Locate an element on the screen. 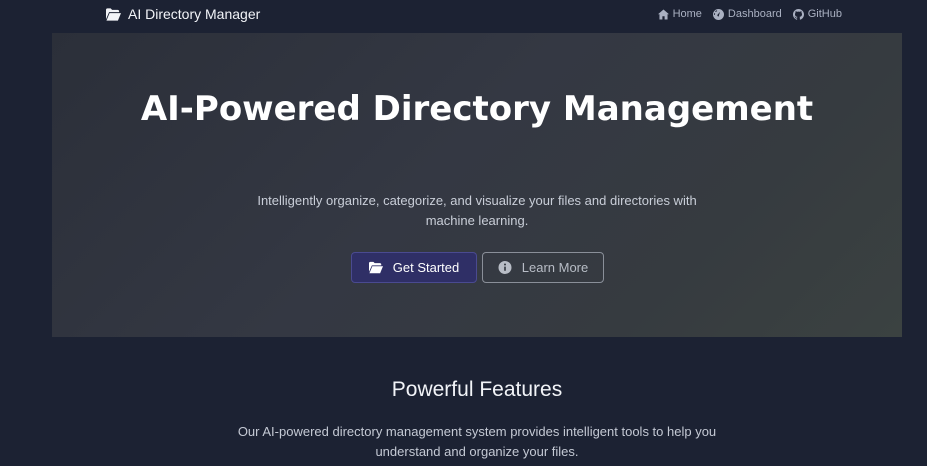 Image resolution: width=927 pixels, height=466 pixels. learn-more-button: Learn More is located at coordinates (543, 267).